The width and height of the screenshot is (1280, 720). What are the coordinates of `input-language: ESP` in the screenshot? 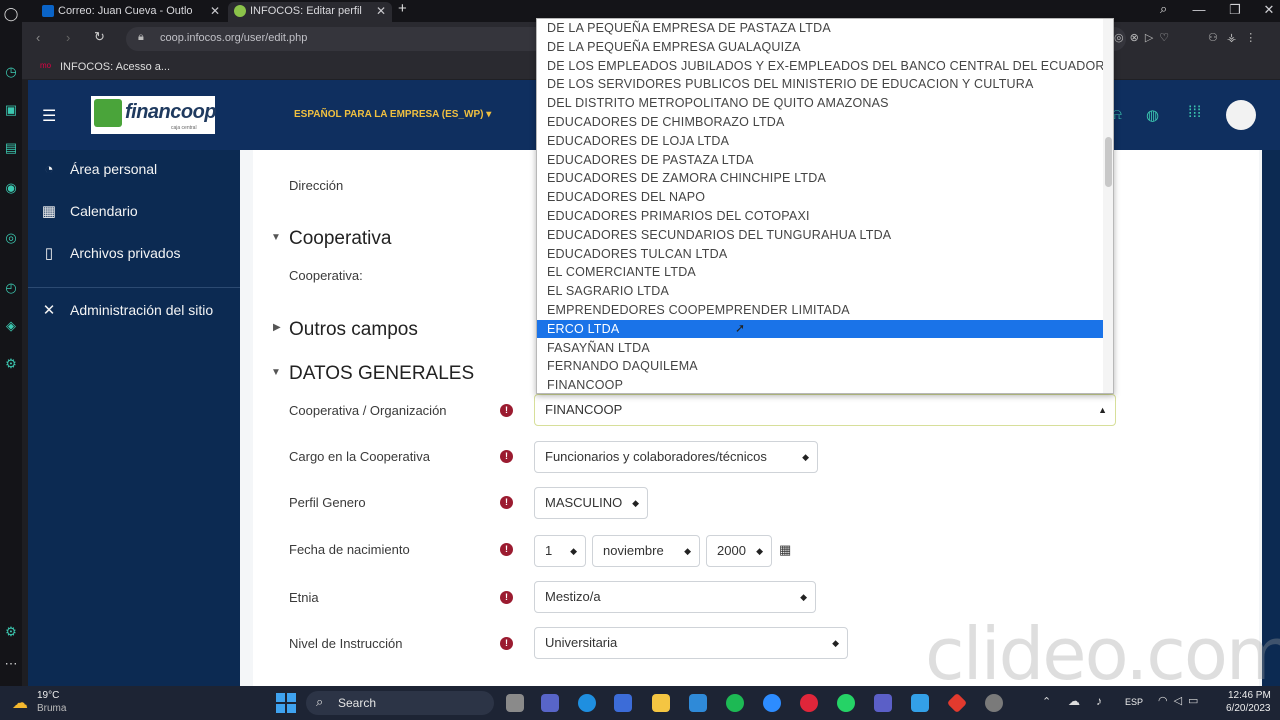 It's located at (1134, 702).